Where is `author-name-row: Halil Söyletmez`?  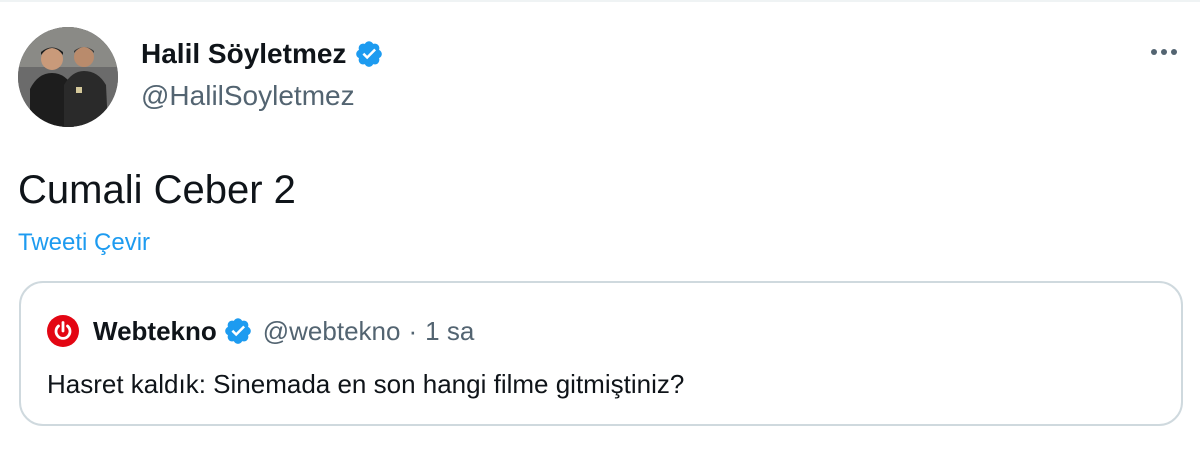 author-name-row: Halil Söyletmez is located at coordinates (262, 54).